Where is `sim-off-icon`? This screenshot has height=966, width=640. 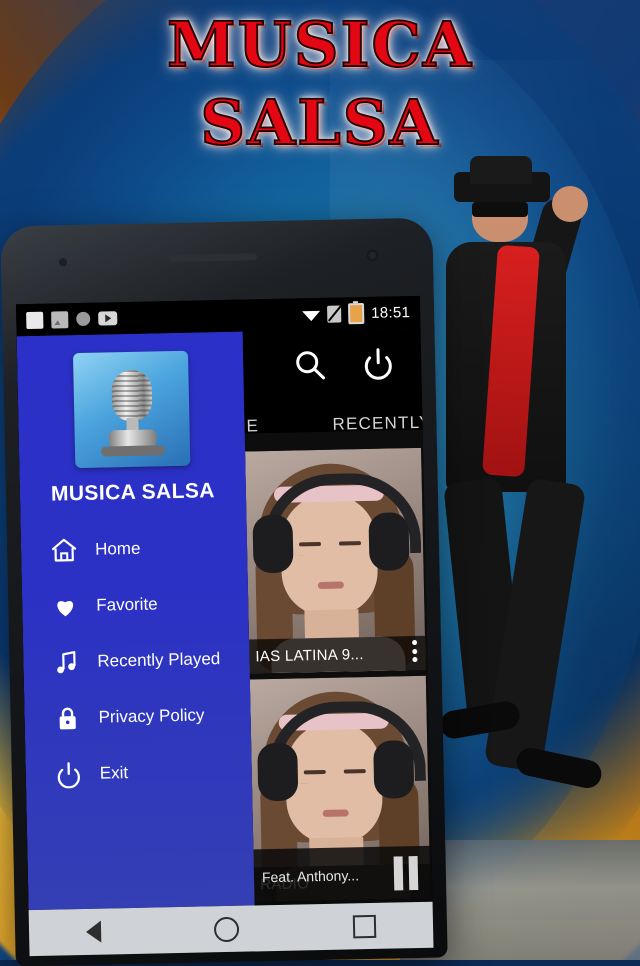
sim-off-icon is located at coordinates (334, 313).